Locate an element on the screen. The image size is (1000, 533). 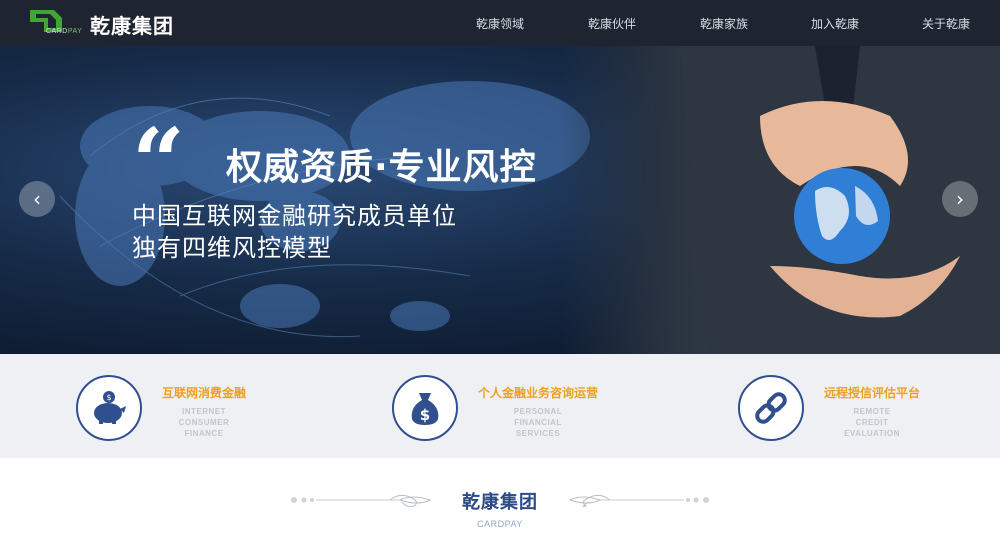
hero-subtitle-2: 独有四维风控模型 is located at coordinates (232, 248).